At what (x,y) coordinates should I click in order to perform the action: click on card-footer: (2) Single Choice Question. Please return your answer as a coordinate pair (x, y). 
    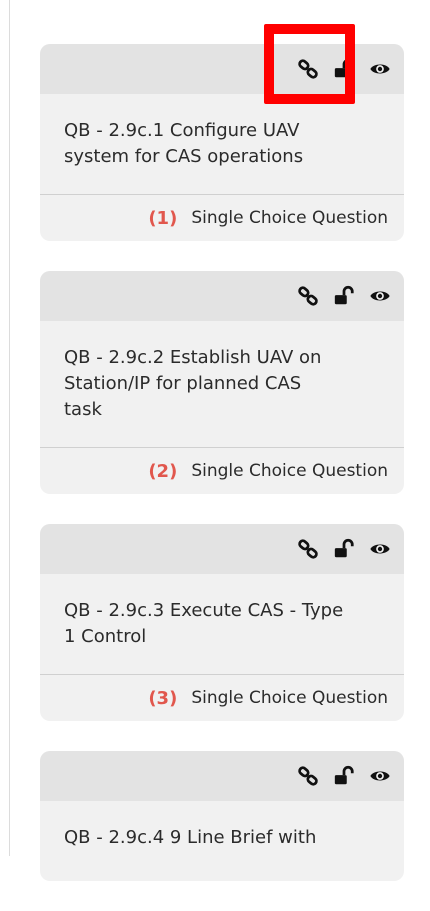
    Looking at the image, I should click on (222, 470).